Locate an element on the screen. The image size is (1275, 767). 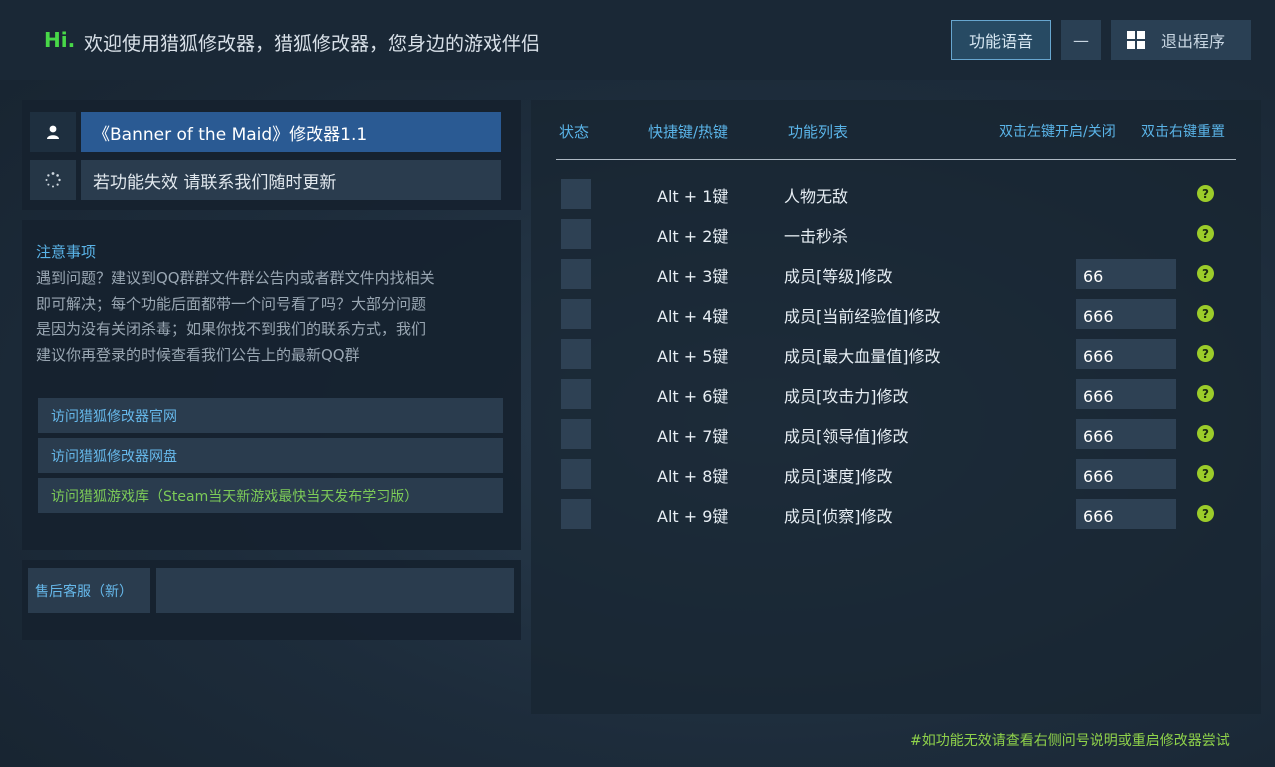
hotkey-label: Alt + 9键 is located at coordinates (693, 516).